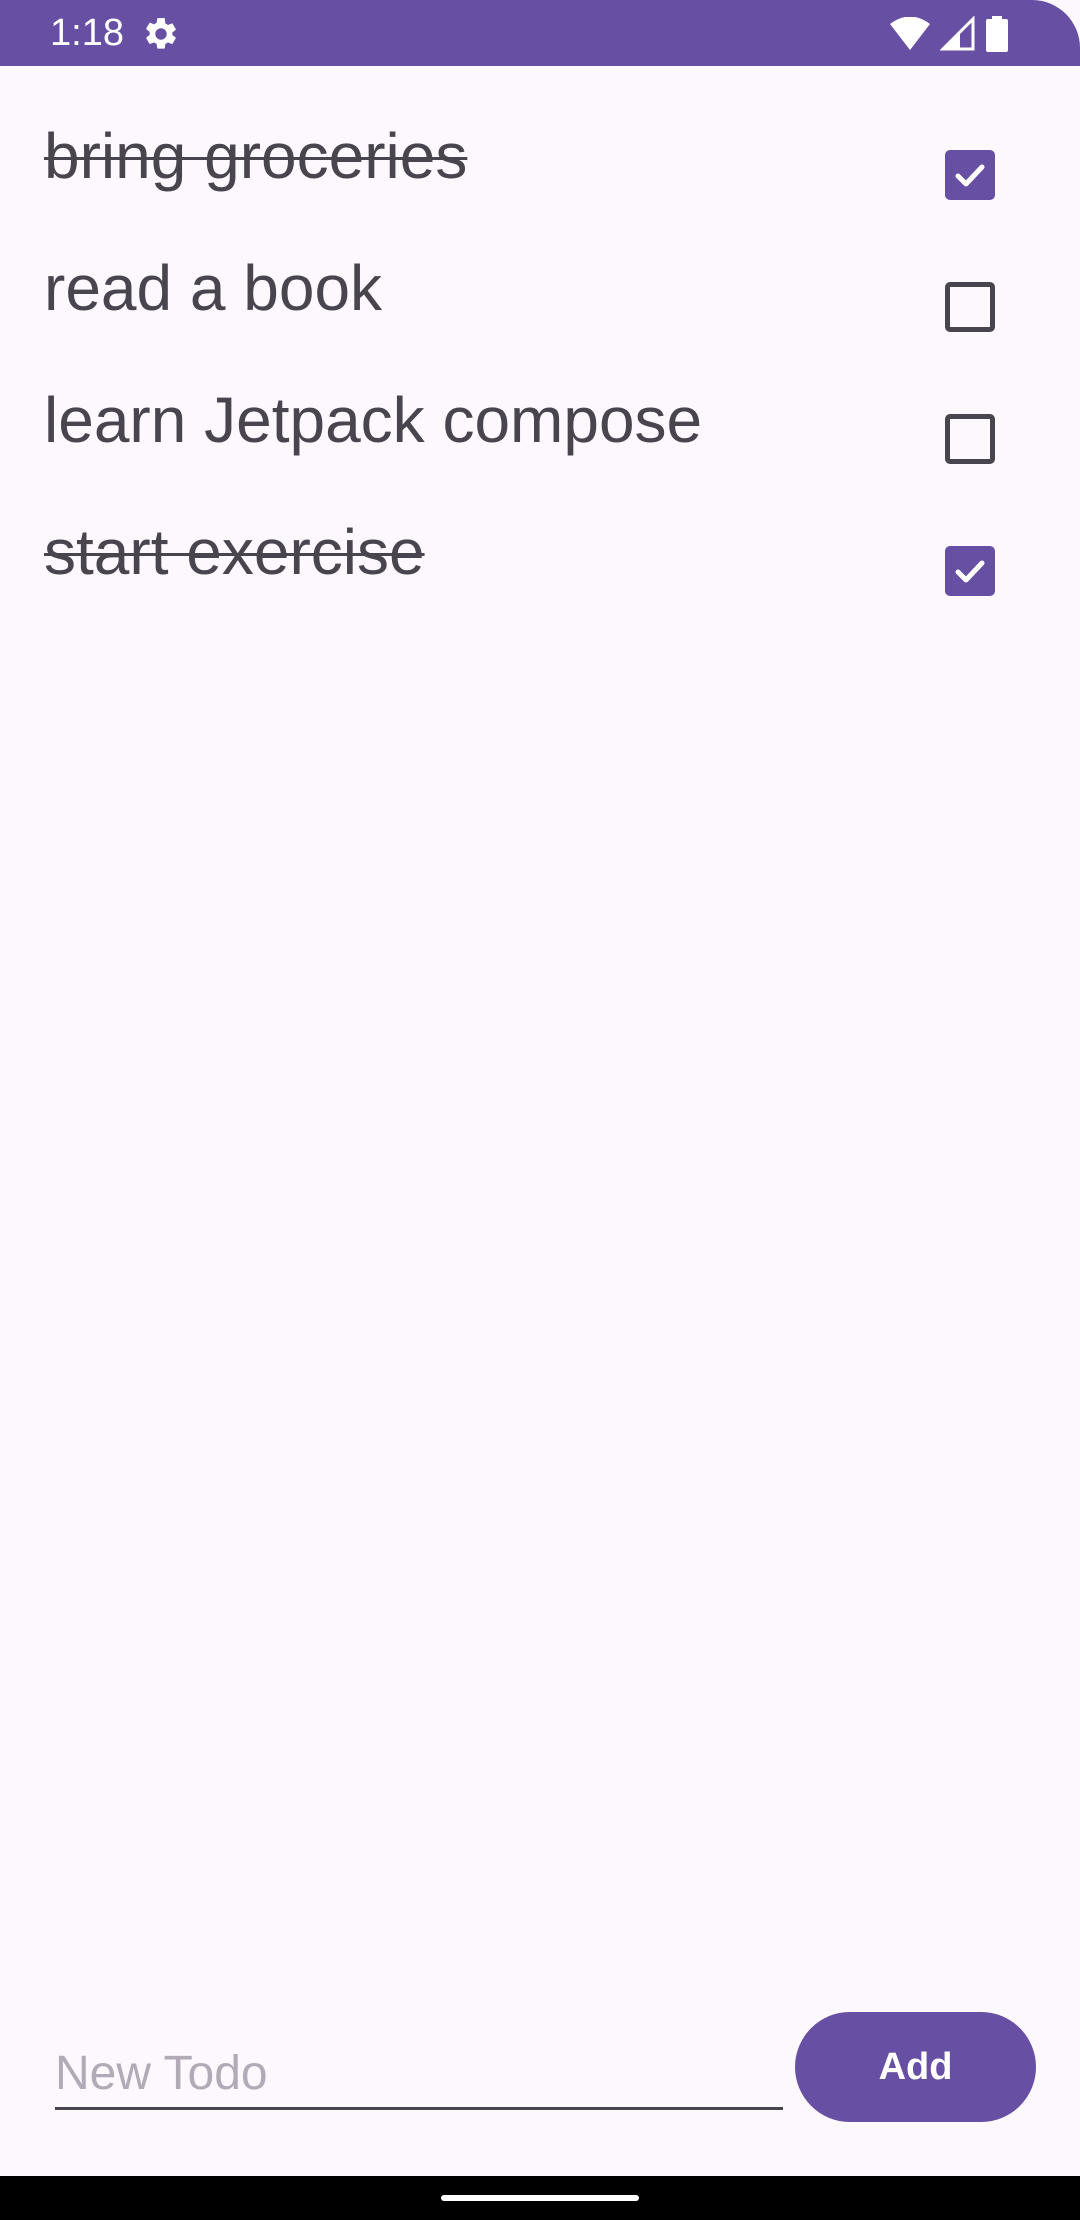 The image size is (1080, 2220). What do you see at coordinates (256, 156) in the screenshot?
I see `todo-item-text: bring groceries` at bounding box center [256, 156].